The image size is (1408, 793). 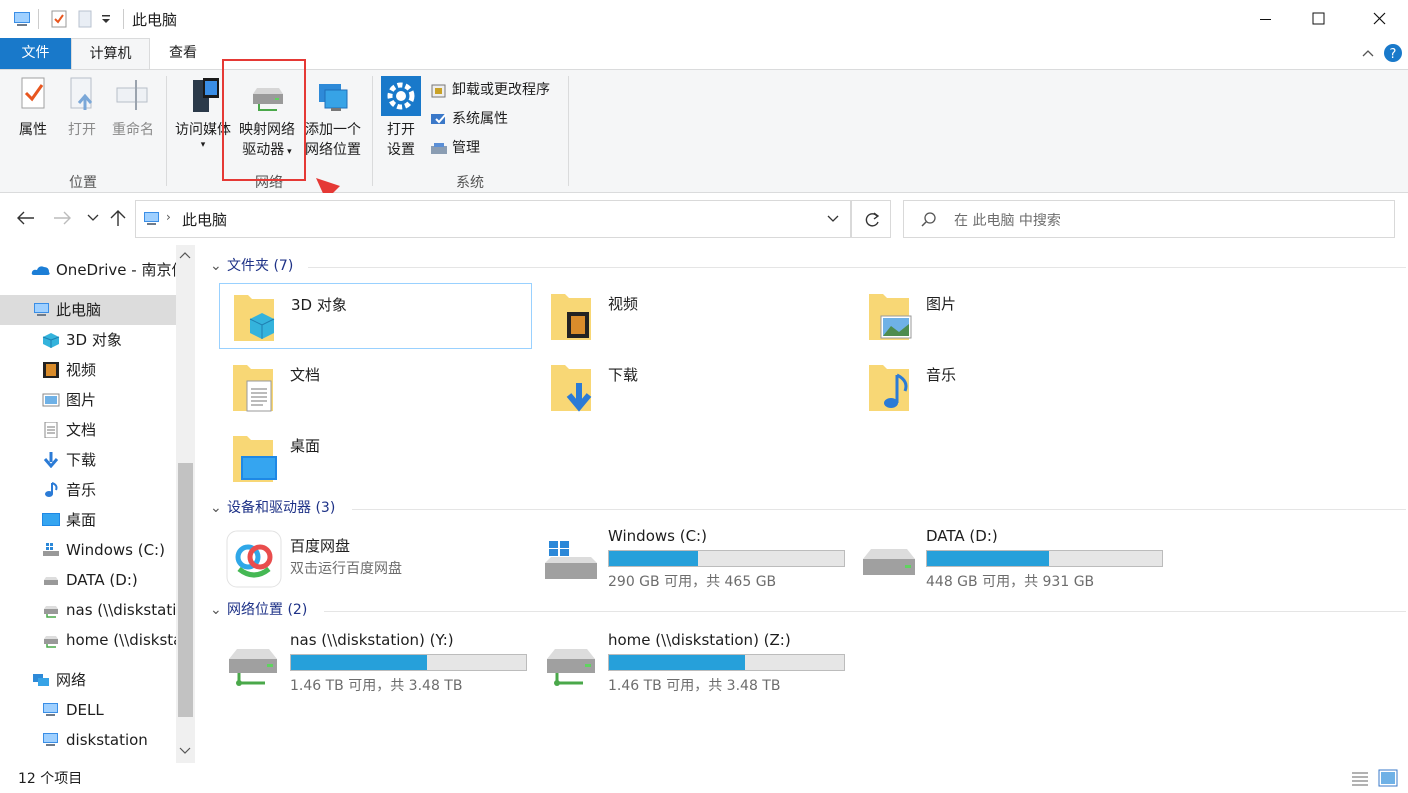 What do you see at coordinates (88, 520) in the screenshot?
I see `nav-item-desktop: 桌面` at bounding box center [88, 520].